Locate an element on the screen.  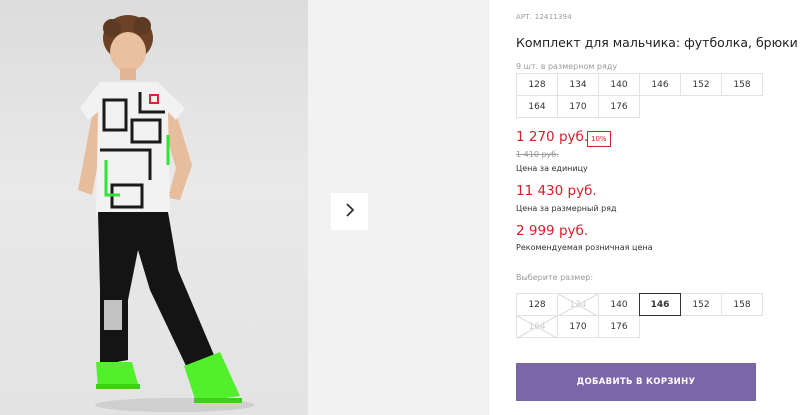
size-option-170: 170 is located at coordinates (578, 326).